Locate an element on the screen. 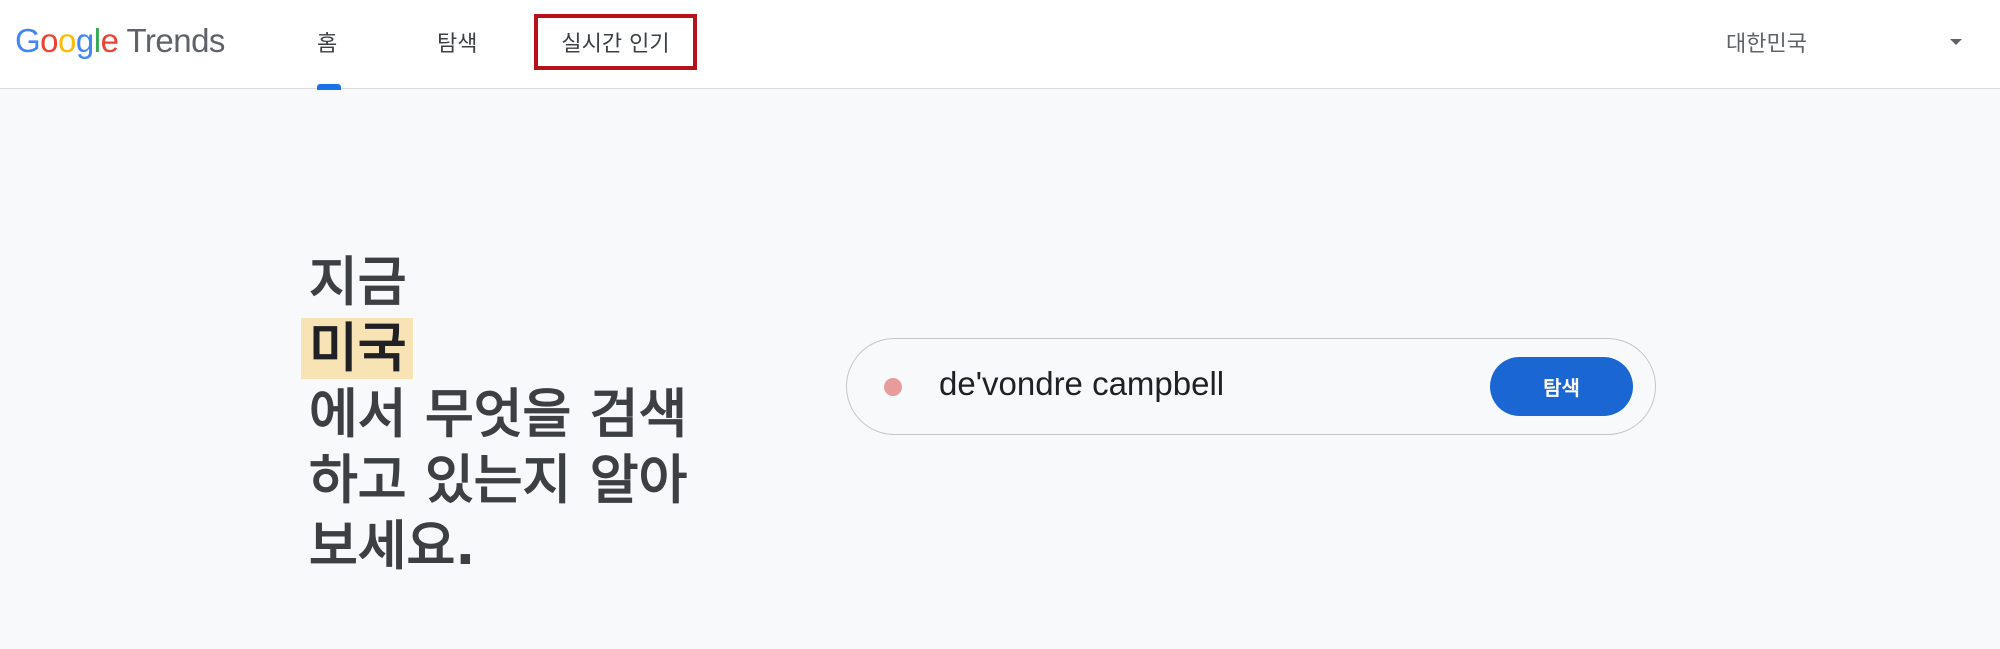 The width and height of the screenshot is (2000, 649). logo-letter: G is located at coordinates (28, 40).